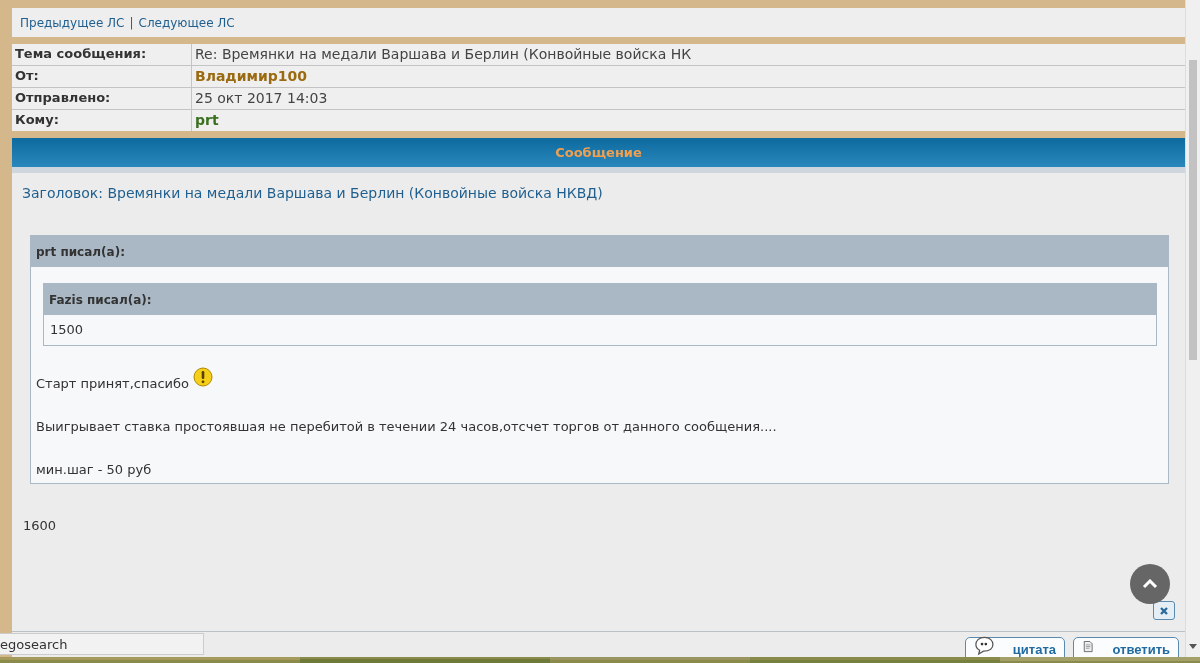 The width and height of the screenshot is (1200, 663). Describe the element at coordinates (102, 54) in the screenshot. I see `field-label: Тема сообщения:` at that location.